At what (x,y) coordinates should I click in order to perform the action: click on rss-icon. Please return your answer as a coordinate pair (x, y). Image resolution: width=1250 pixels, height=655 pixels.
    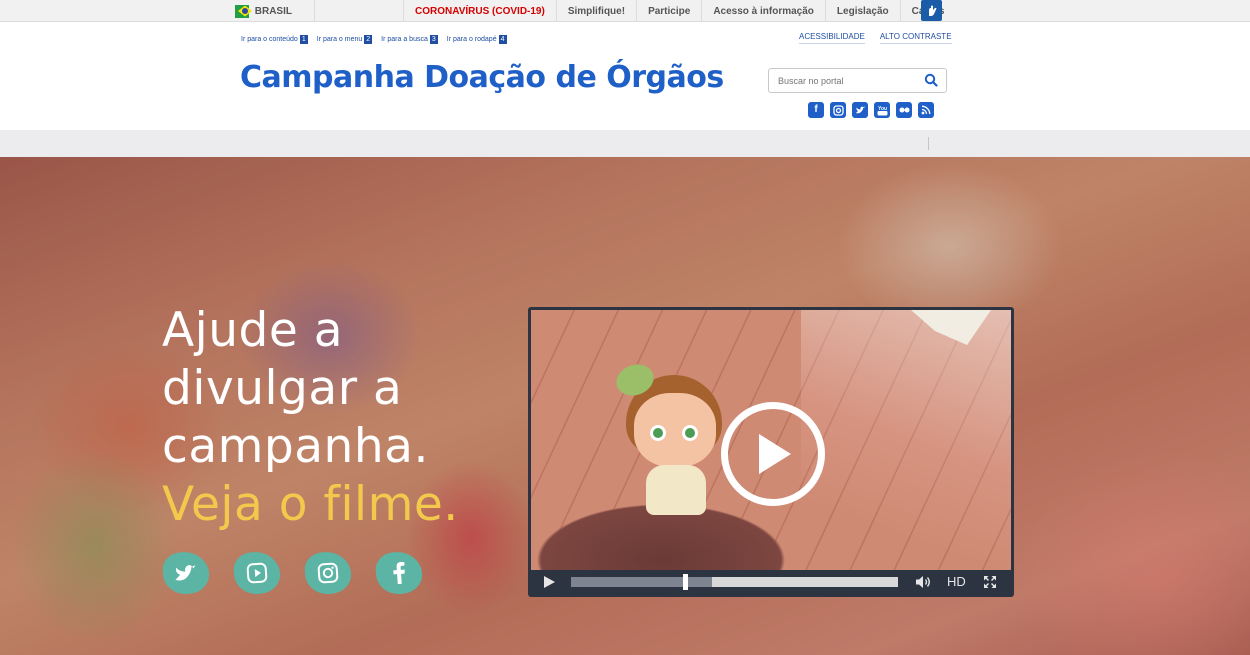
    Looking at the image, I should click on (926, 110).